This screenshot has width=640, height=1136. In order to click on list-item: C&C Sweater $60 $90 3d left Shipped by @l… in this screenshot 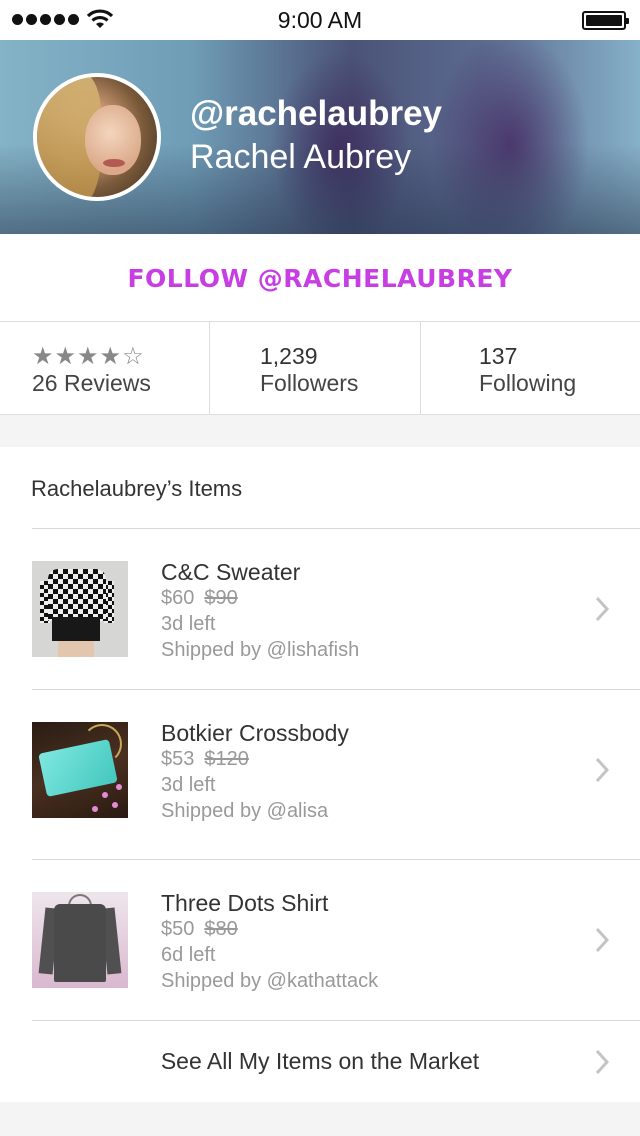, I will do `click(320, 609)`.